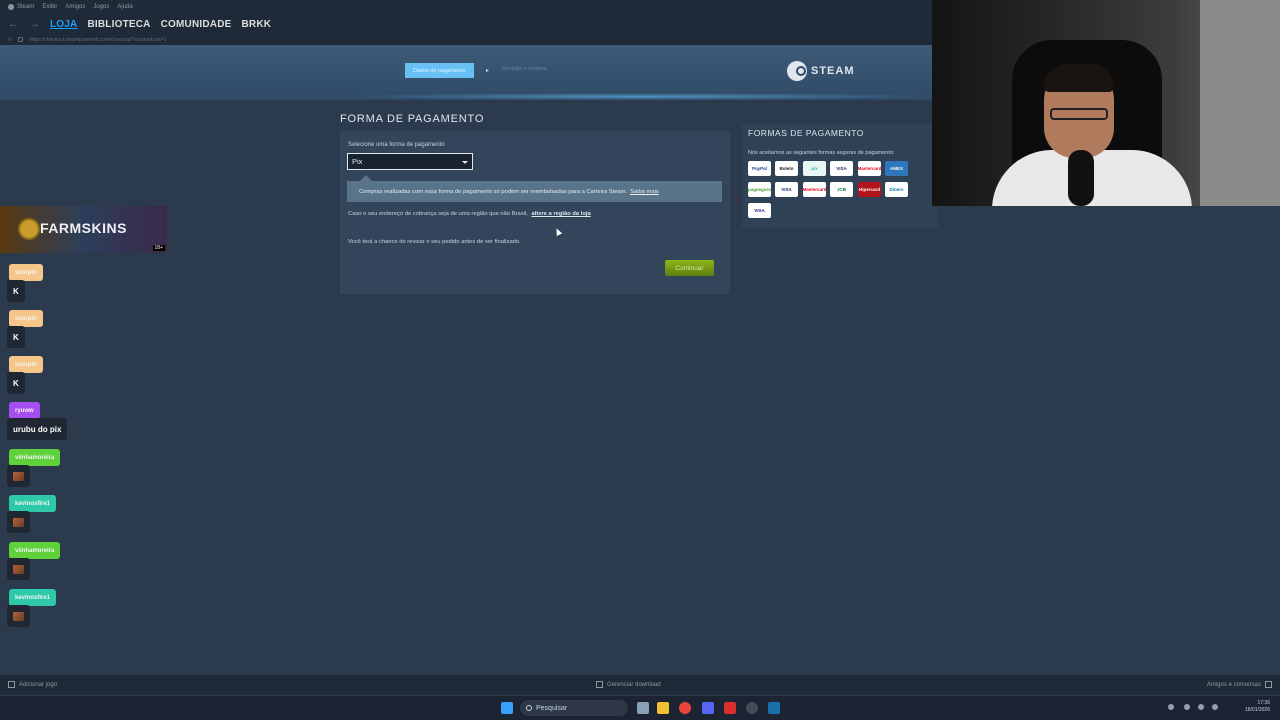 The height and width of the screenshot is (720, 1280). I want to click on add-game-button: Adicionar jogo, so click(32, 684).